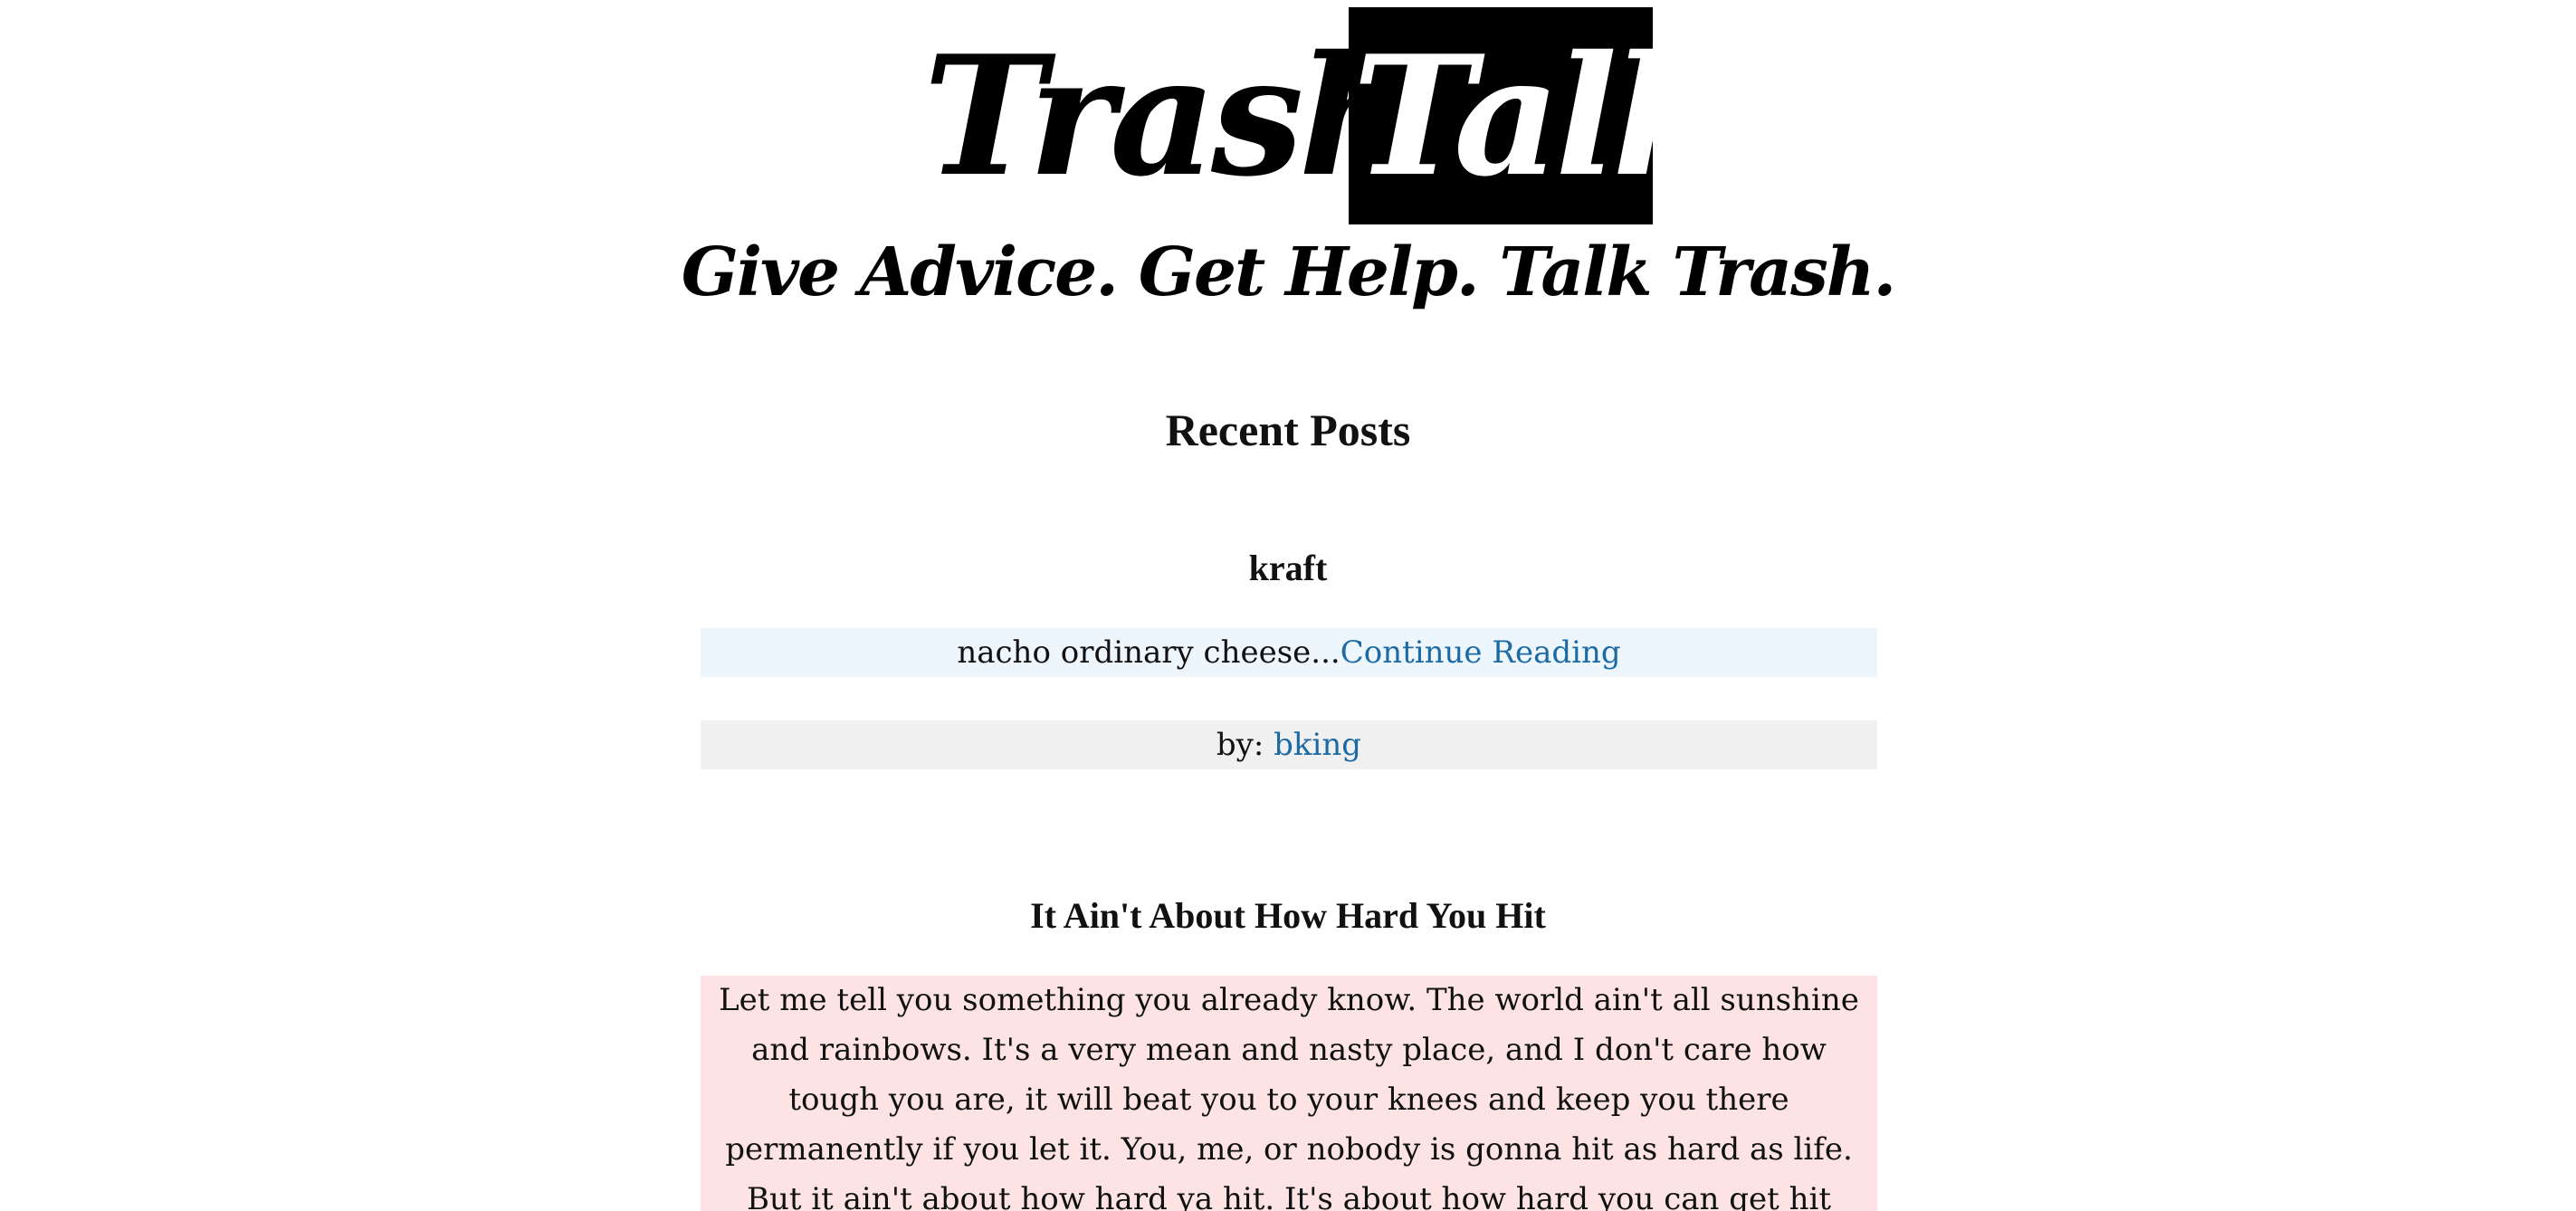  I want to click on recent-posts-heading: Recent Posts, so click(1288, 430).